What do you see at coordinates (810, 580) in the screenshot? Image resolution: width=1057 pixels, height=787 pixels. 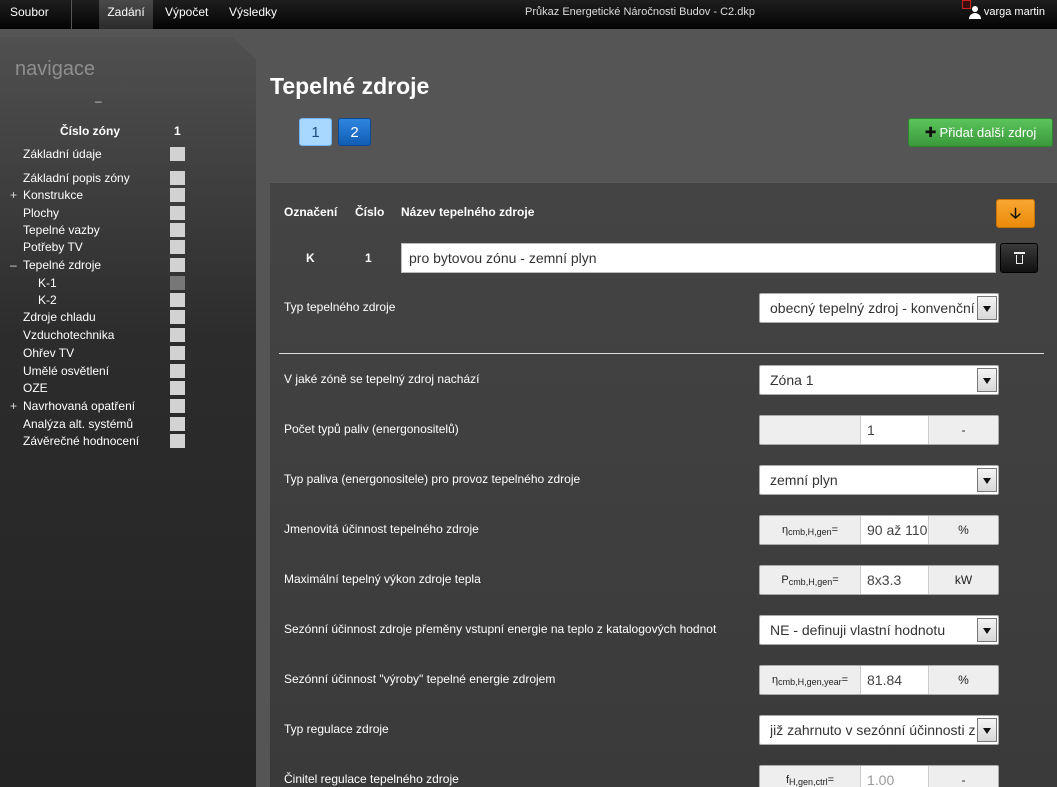 I see `field-symbol: Pcmb,H,gen=` at bounding box center [810, 580].